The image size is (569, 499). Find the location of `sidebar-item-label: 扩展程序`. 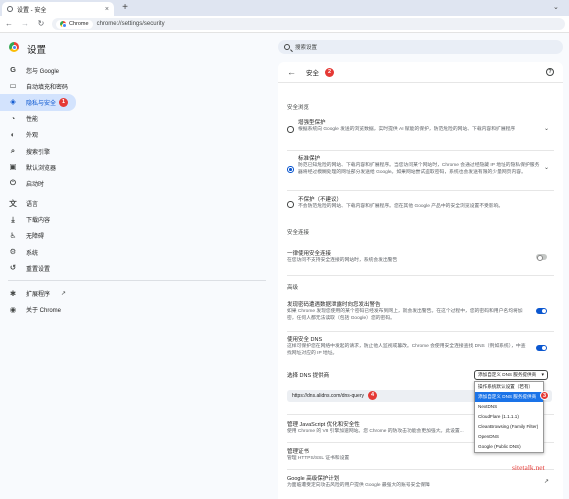

sidebar-item-label: 扩展程序 is located at coordinates (38, 295).